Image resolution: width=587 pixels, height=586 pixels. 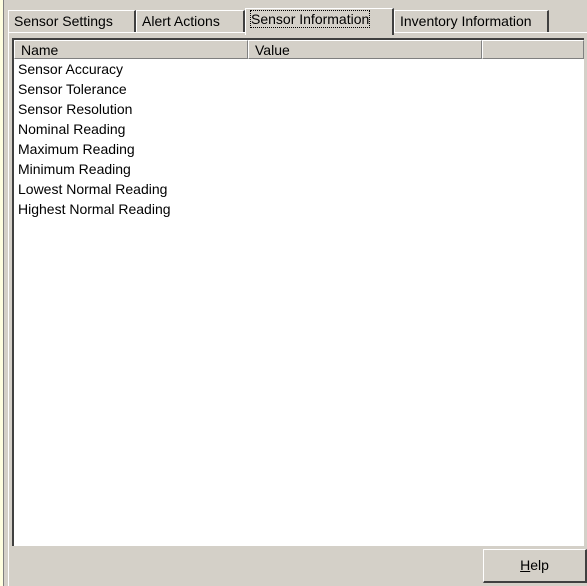 I want to click on list-item-name: Sensor Resolution, so click(x=75, y=109).